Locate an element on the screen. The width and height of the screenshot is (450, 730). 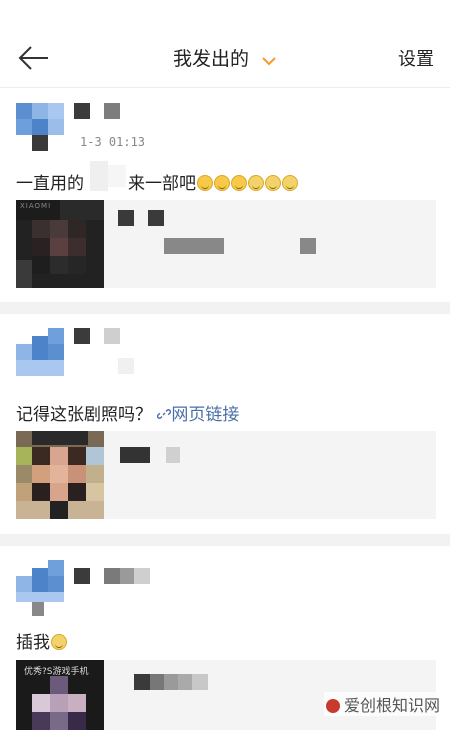
link-icon is located at coordinates (164, 414).